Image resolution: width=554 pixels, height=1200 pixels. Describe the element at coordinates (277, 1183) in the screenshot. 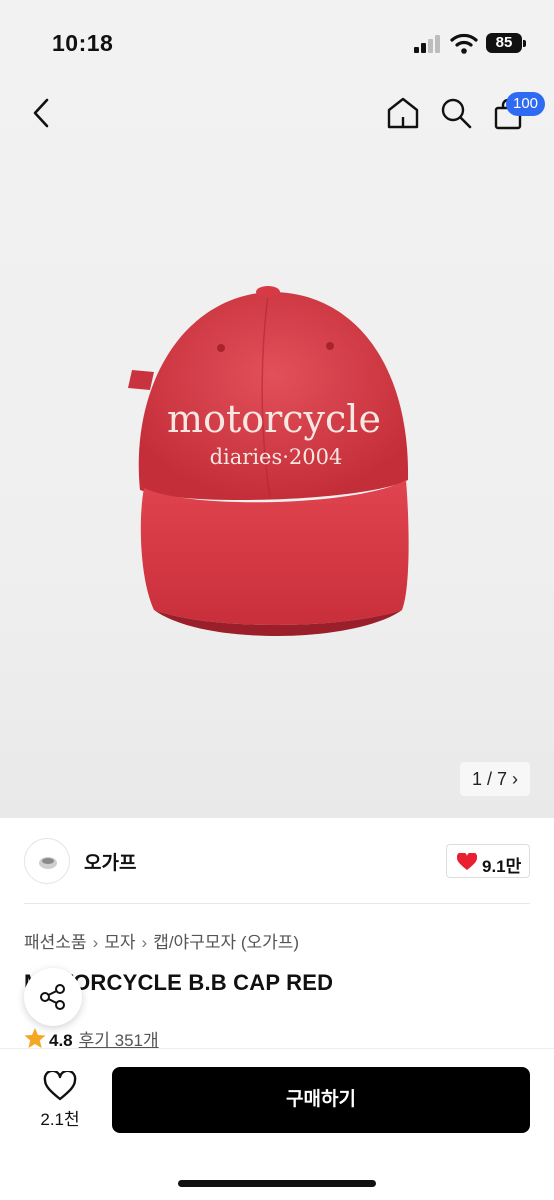

I see `home-indicator` at that location.